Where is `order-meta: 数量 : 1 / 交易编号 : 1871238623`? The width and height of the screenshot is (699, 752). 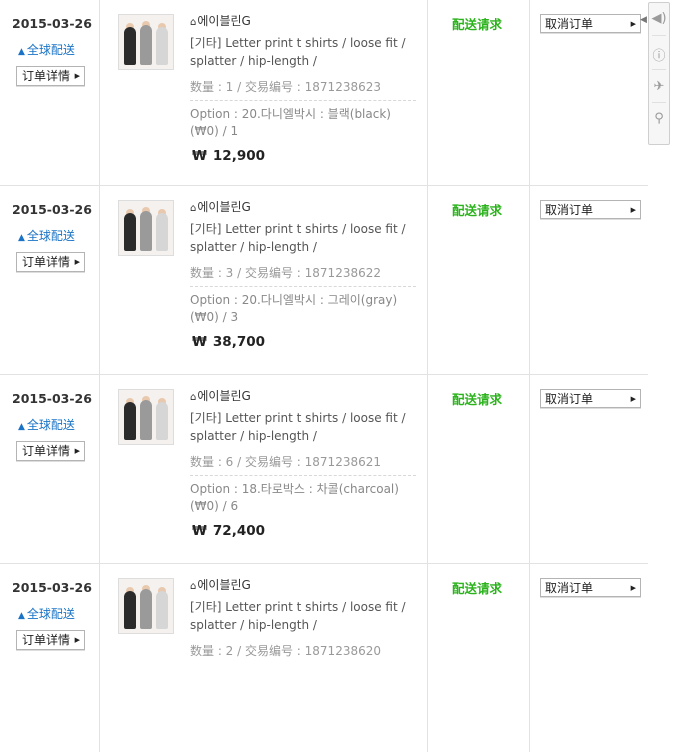 order-meta: 数量 : 1 / 交易编号 : 1871238623 is located at coordinates (285, 87).